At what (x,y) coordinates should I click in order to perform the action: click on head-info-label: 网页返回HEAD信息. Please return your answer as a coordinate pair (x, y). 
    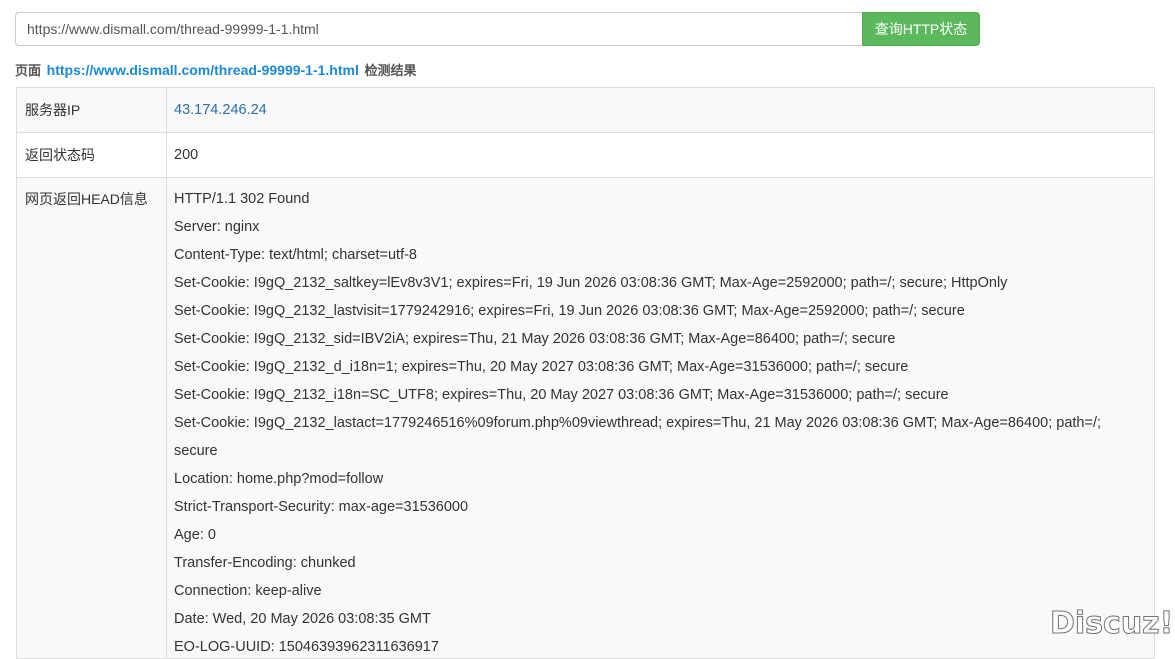
    Looking at the image, I should click on (92, 418).